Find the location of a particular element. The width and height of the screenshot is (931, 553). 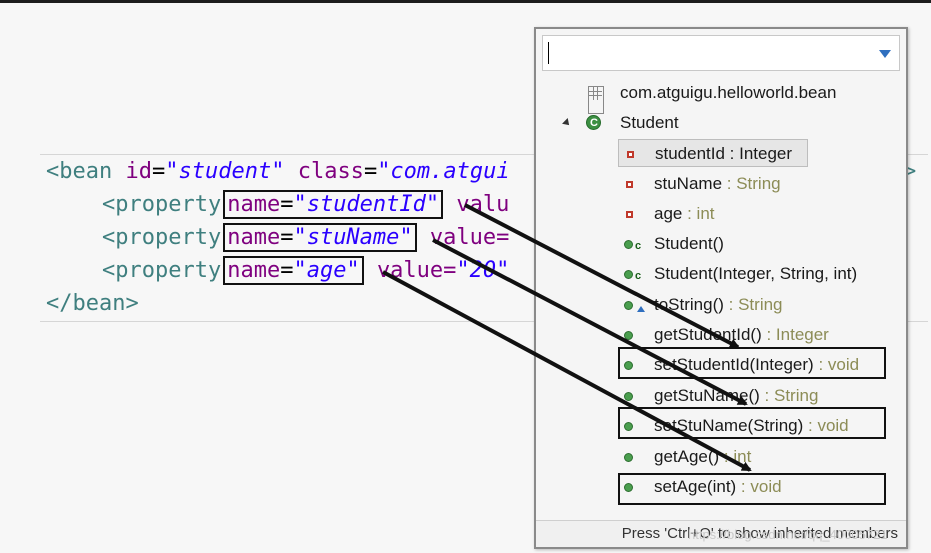

arrow-age-to-setter is located at coordinates (567, 371).